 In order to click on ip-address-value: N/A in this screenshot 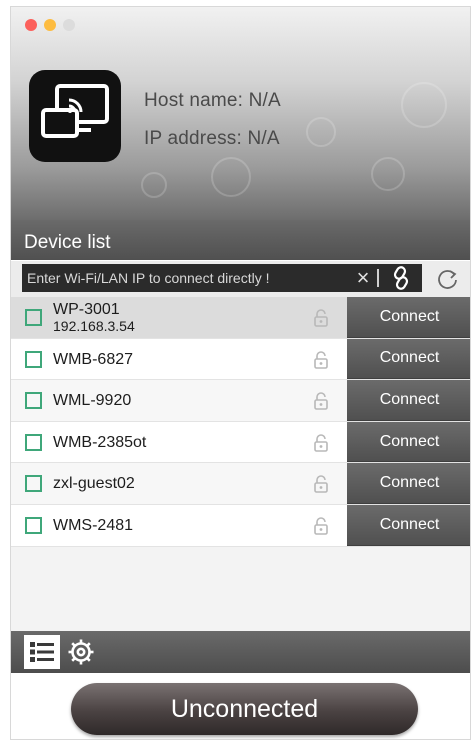, I will do `click(263, 138)`.